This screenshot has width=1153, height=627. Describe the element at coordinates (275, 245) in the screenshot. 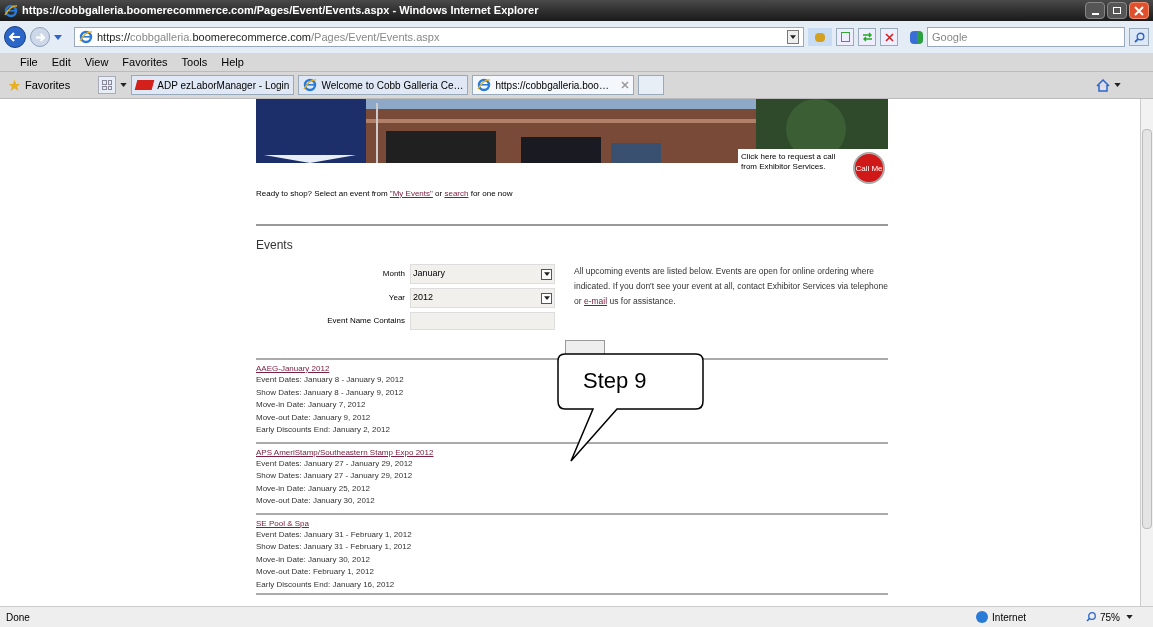

I see `page-heading: Events` at that location.